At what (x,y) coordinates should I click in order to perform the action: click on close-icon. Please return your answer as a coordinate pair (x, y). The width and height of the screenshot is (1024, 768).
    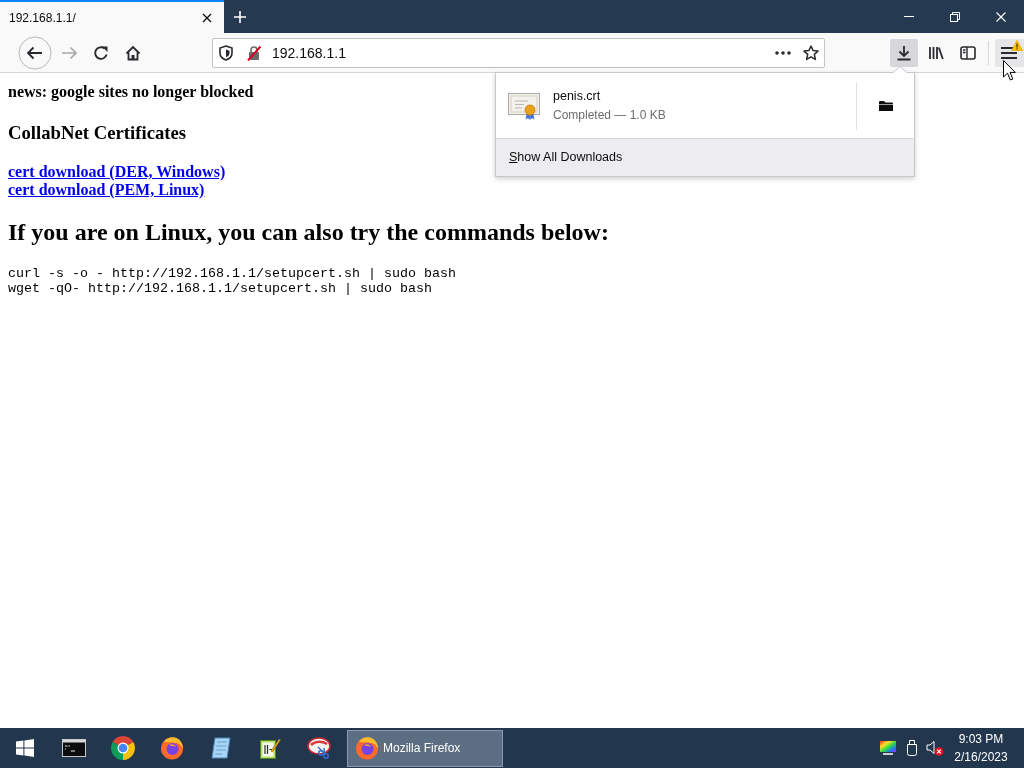
    Looking at the image, I should click on (1001, 16).